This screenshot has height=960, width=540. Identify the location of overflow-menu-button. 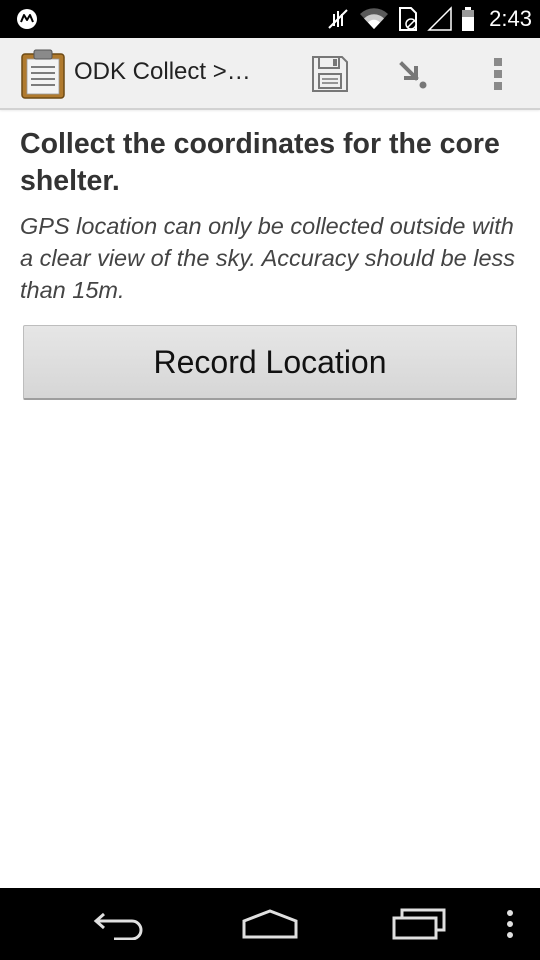
(498, 74).